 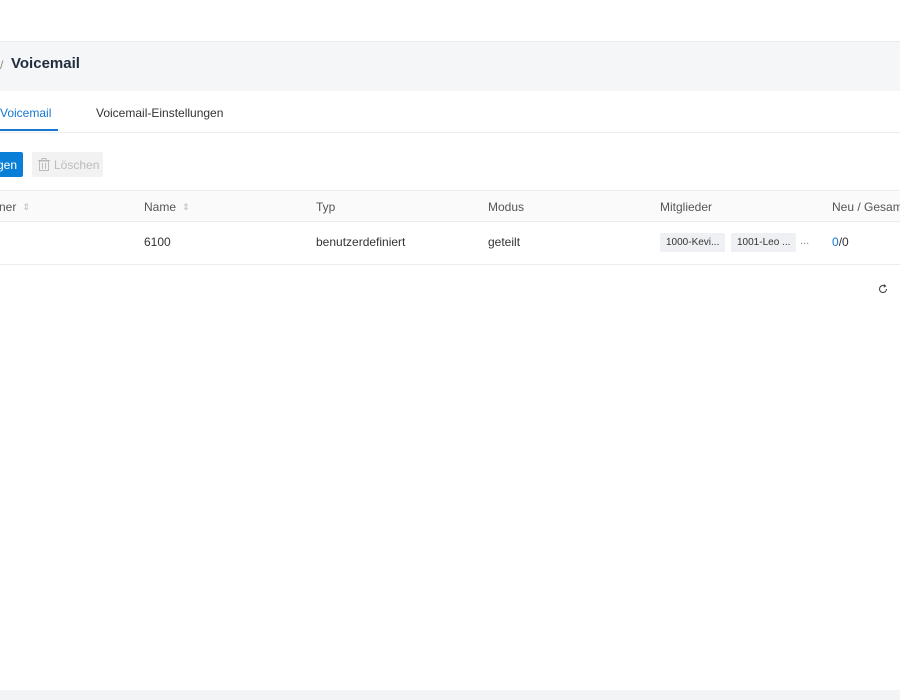 I want to click on tab-voicemail: Voicemail, so click(x=25, y=113).